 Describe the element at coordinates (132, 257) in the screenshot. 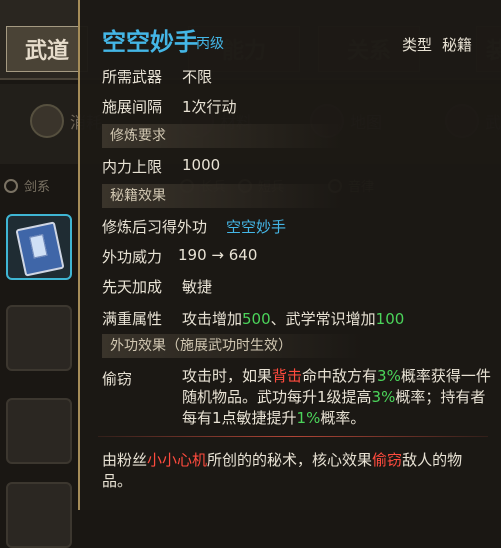

I see `power-label: 外功威力` at that location.